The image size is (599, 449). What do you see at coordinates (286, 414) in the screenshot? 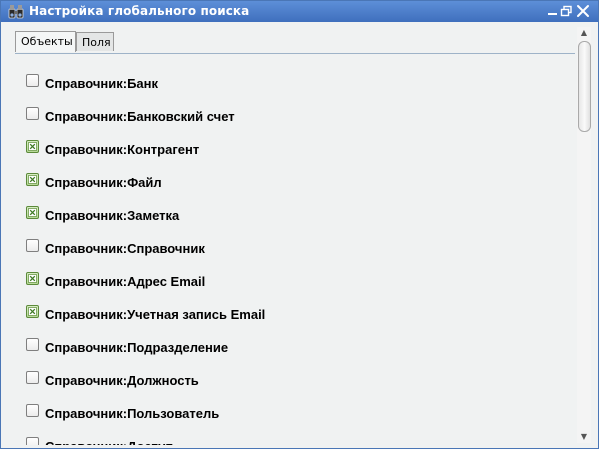
I see `list-item: Справочник:Пользователь` at bounding box center [286, 414].